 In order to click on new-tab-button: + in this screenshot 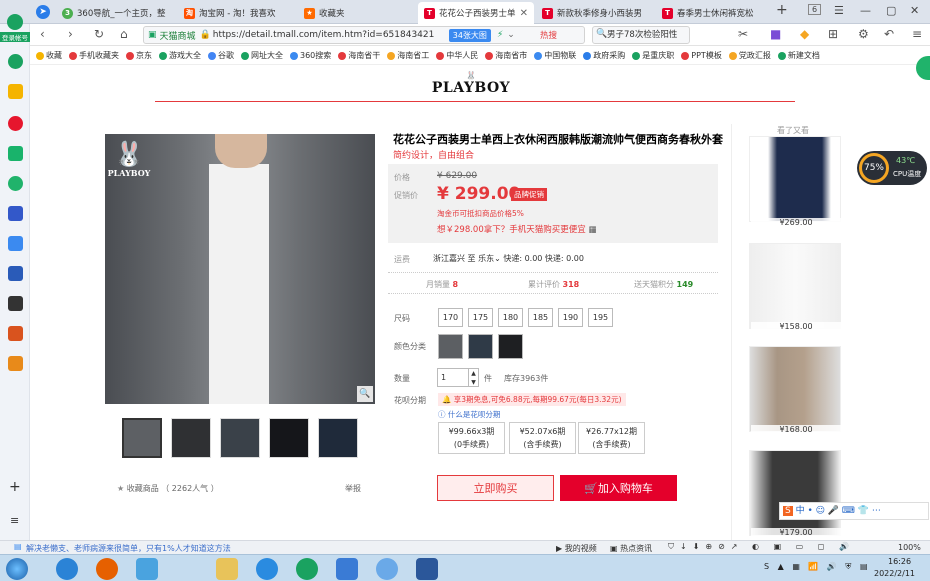, I will do `click(782, 10)`.